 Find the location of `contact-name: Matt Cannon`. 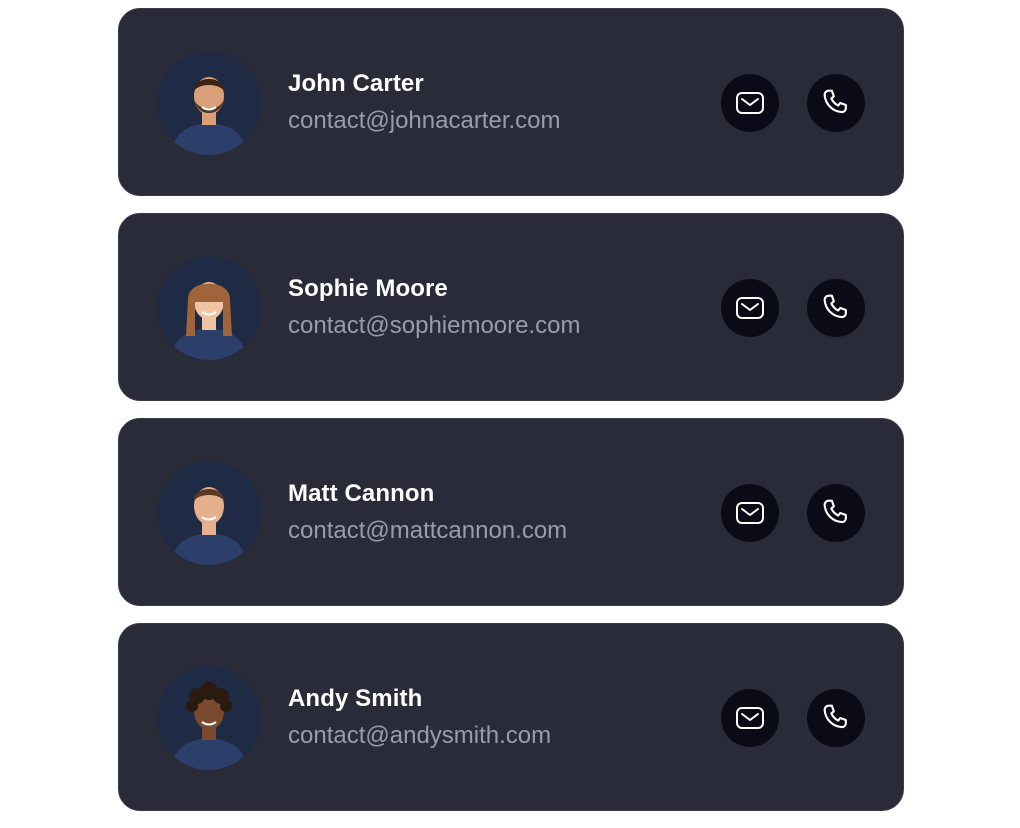

contact-name: Matt Cannon is located at coordinates (361, 493).